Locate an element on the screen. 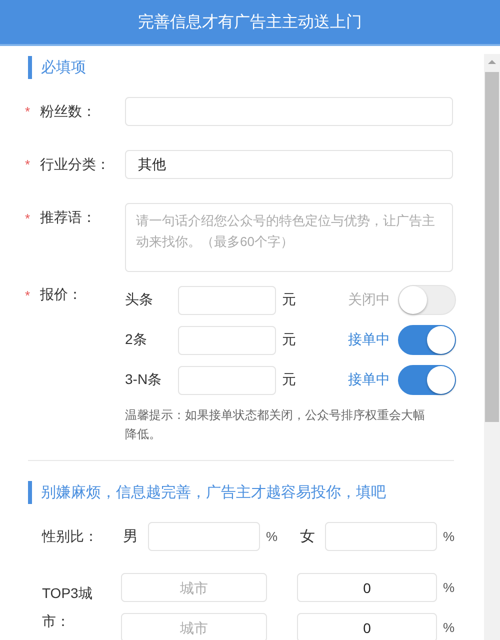  price-label: 3-N条 is located at coordinates (144, 380).